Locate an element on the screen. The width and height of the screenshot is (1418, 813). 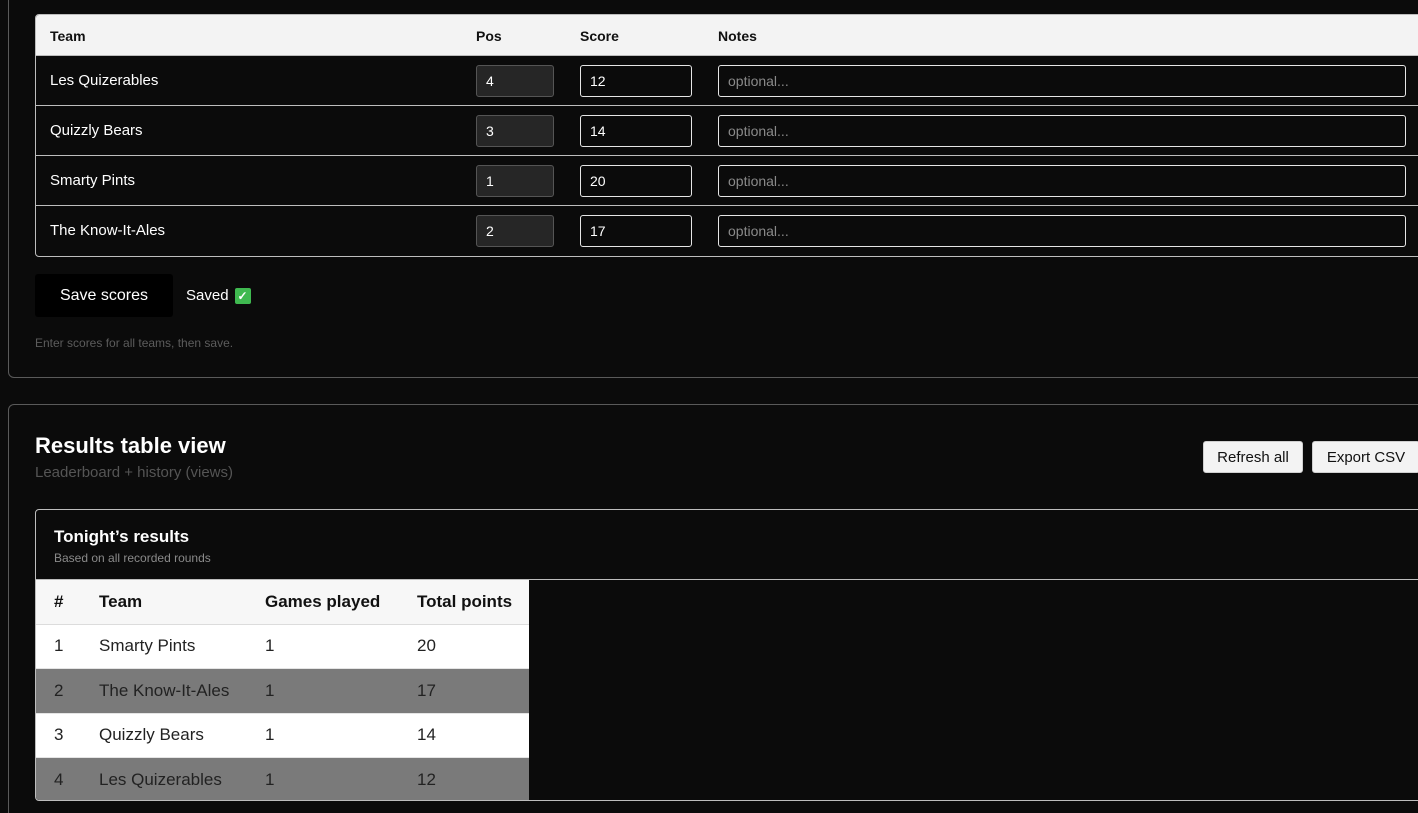
saved-label: Saved is located at coordinates (207, 295).